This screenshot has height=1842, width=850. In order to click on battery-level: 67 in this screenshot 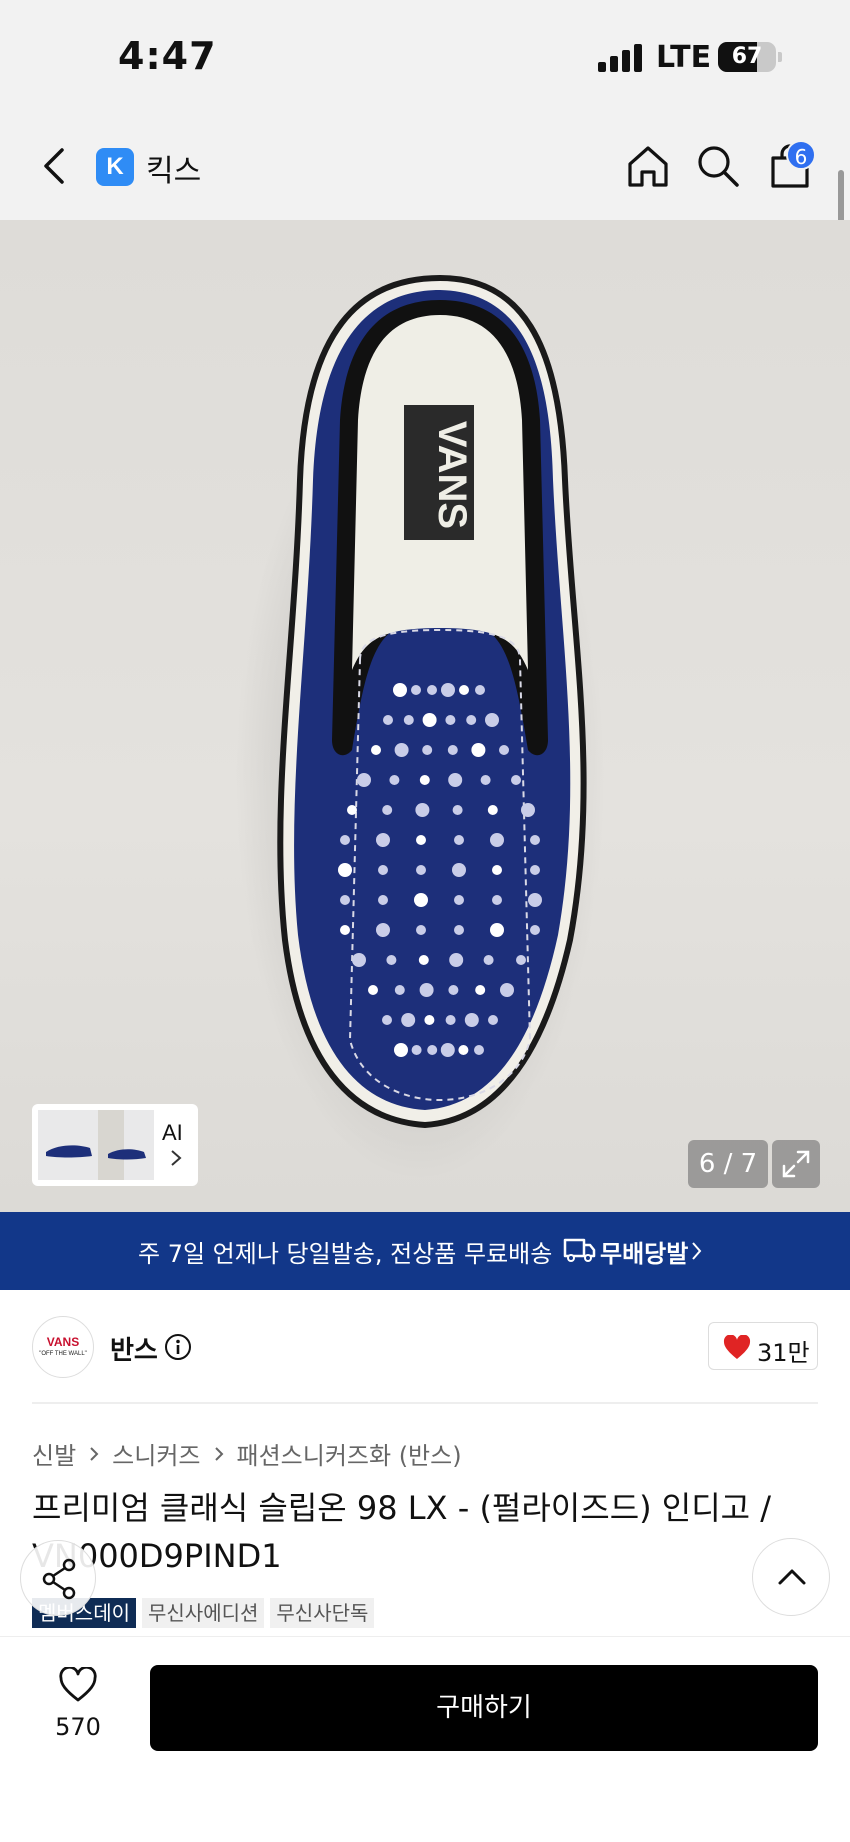, I will do `click(747, 56)`.